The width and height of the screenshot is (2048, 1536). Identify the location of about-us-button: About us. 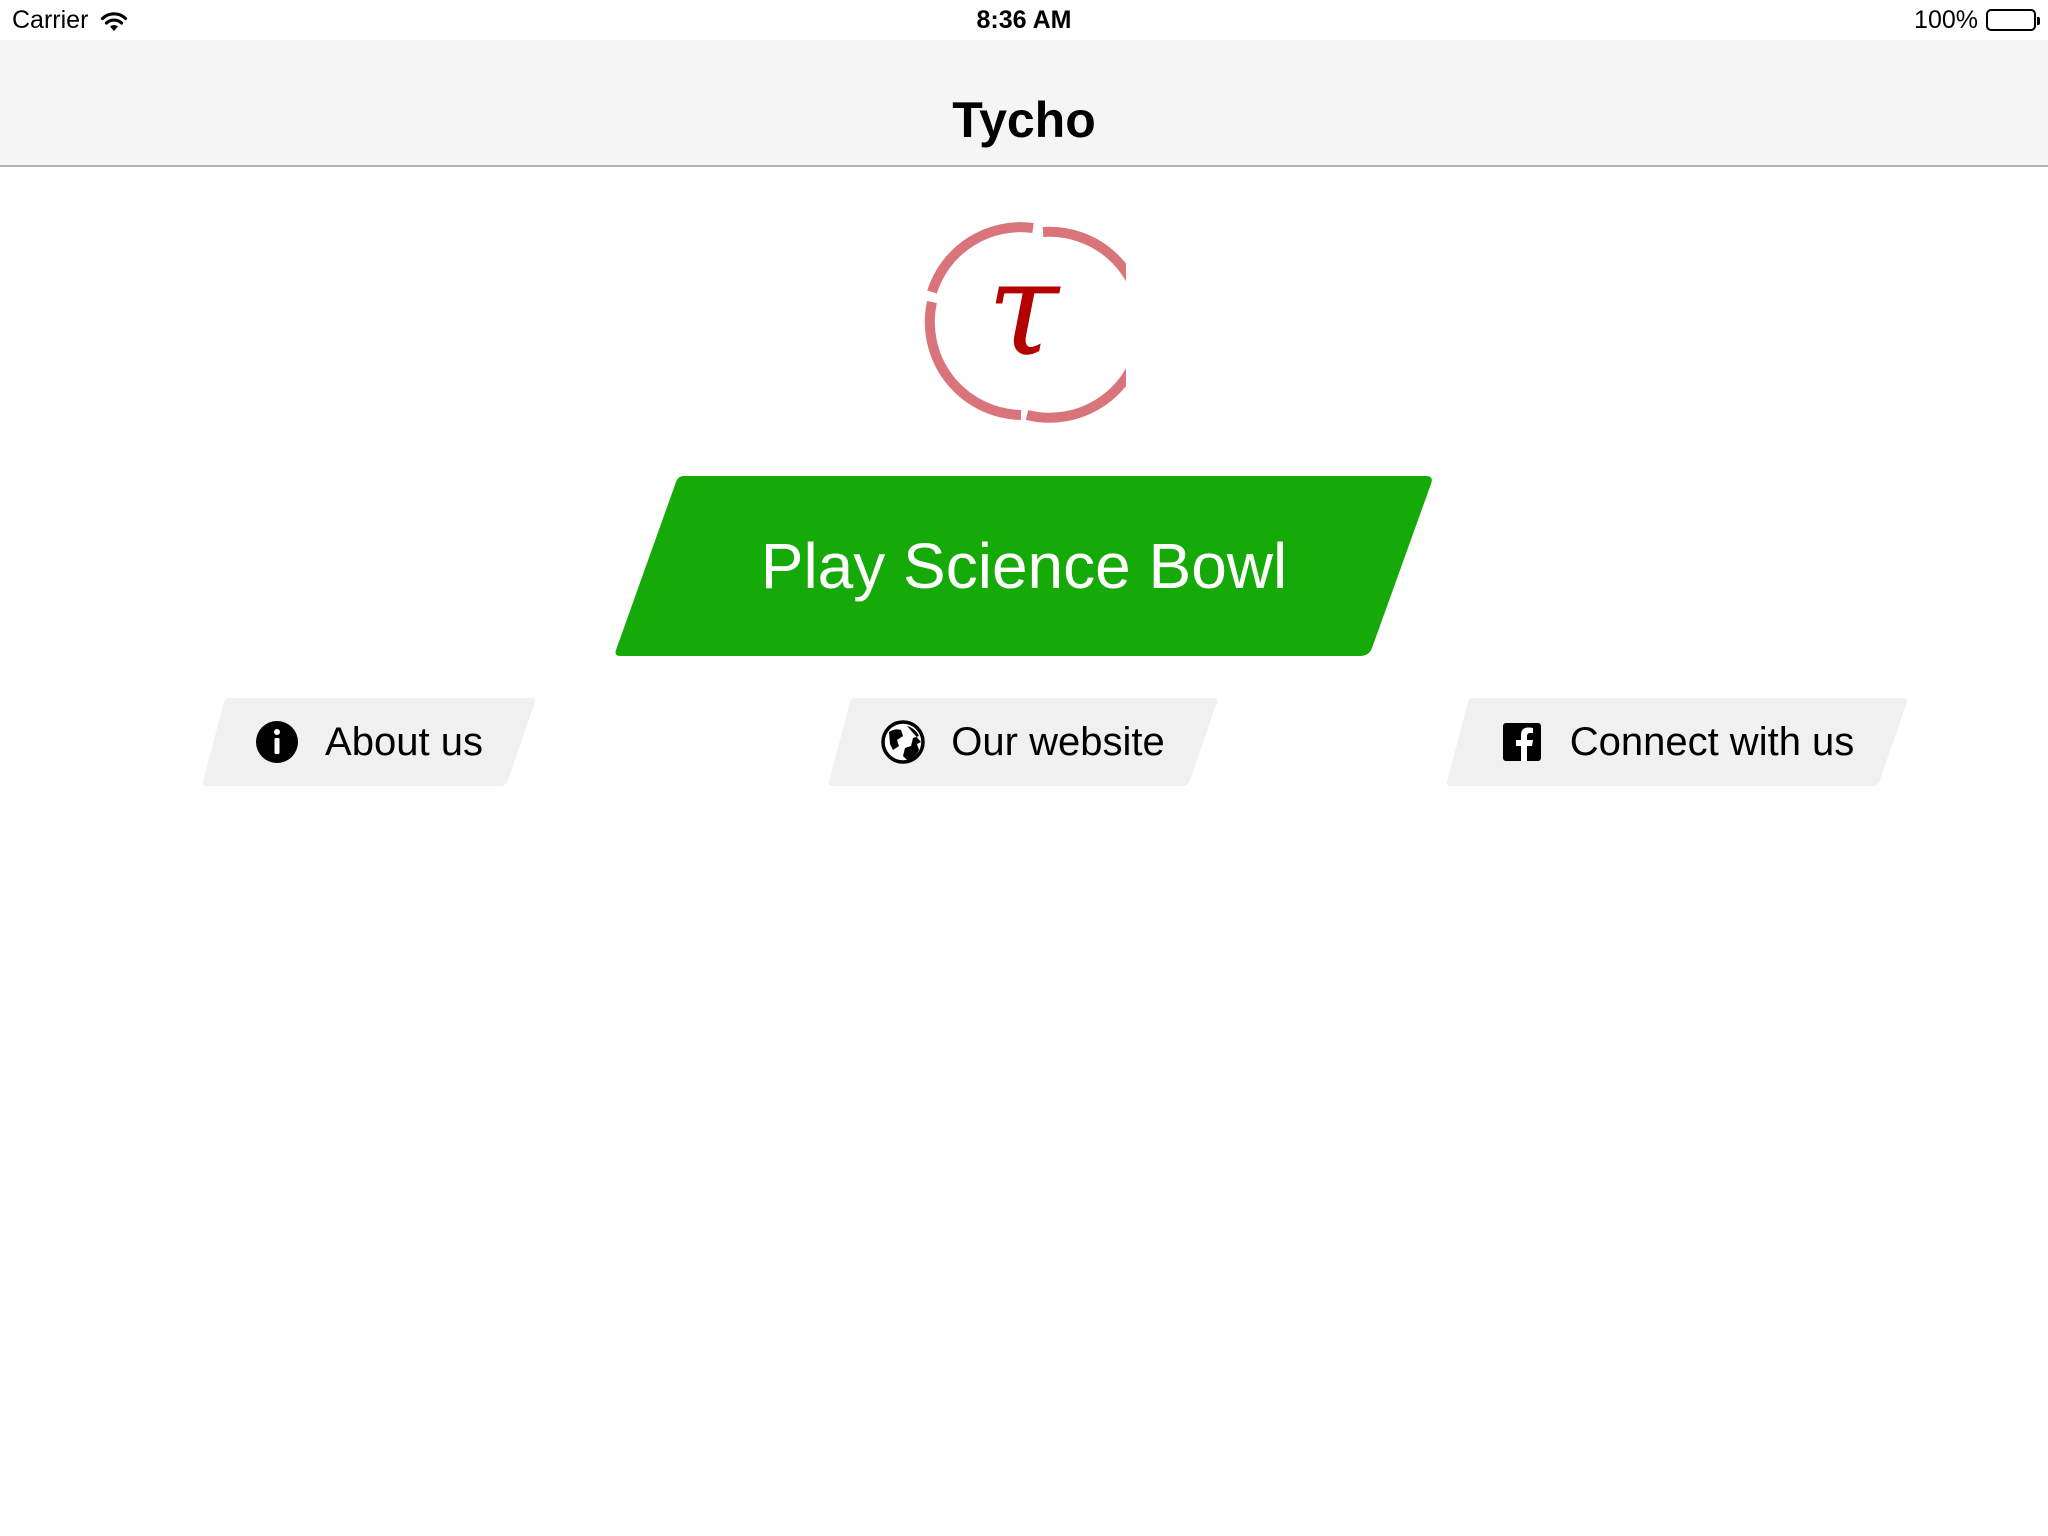
(369, 742).